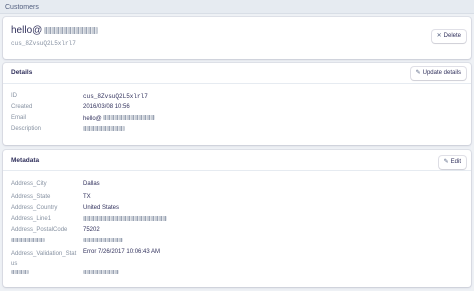 The image size is (474, 291). What do you see at coordinates (79, 96) in the screenshot?
I see `detail-row-id: ID cus_8ZvsuQ2L5xlrl7` at bounding box center [79, 96].